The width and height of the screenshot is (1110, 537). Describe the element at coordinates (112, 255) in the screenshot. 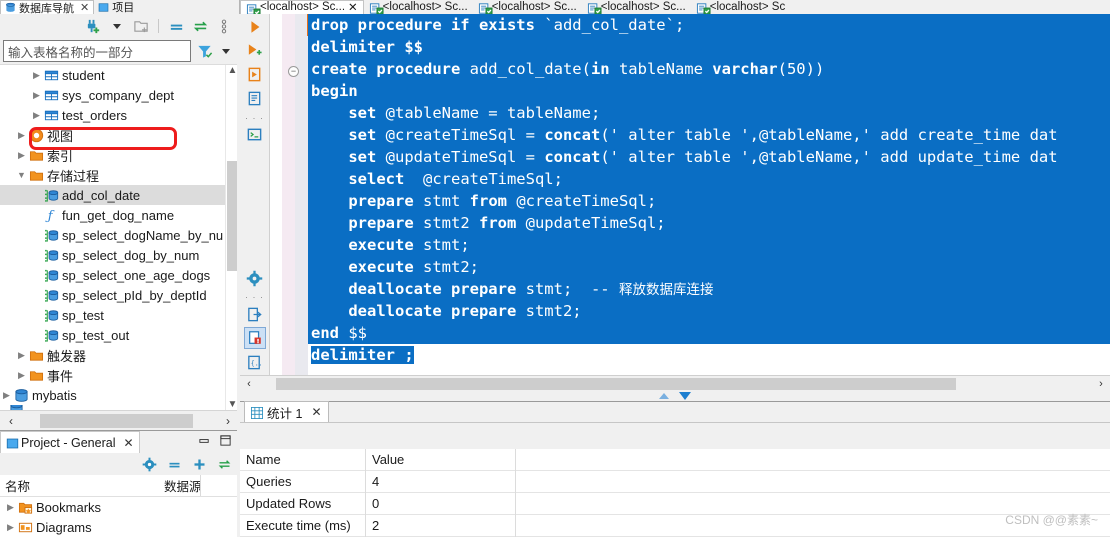

I see `tree-item: sp_select_dog_by_num` at that location.